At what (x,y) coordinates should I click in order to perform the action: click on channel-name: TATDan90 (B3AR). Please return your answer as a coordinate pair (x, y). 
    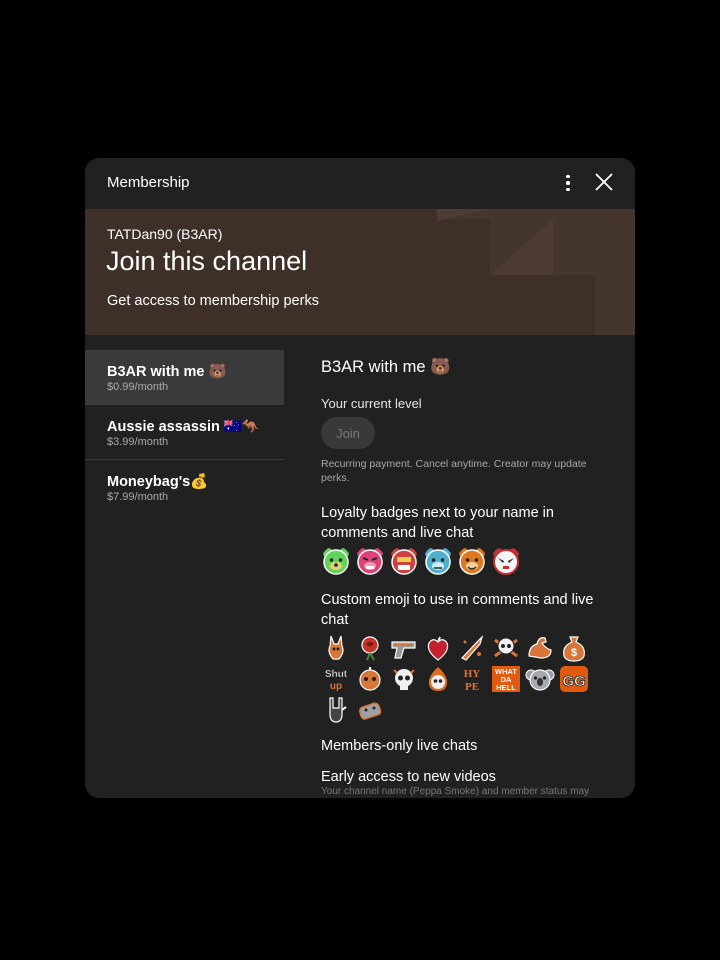
    Looking at the image, I should click on (165, 234).